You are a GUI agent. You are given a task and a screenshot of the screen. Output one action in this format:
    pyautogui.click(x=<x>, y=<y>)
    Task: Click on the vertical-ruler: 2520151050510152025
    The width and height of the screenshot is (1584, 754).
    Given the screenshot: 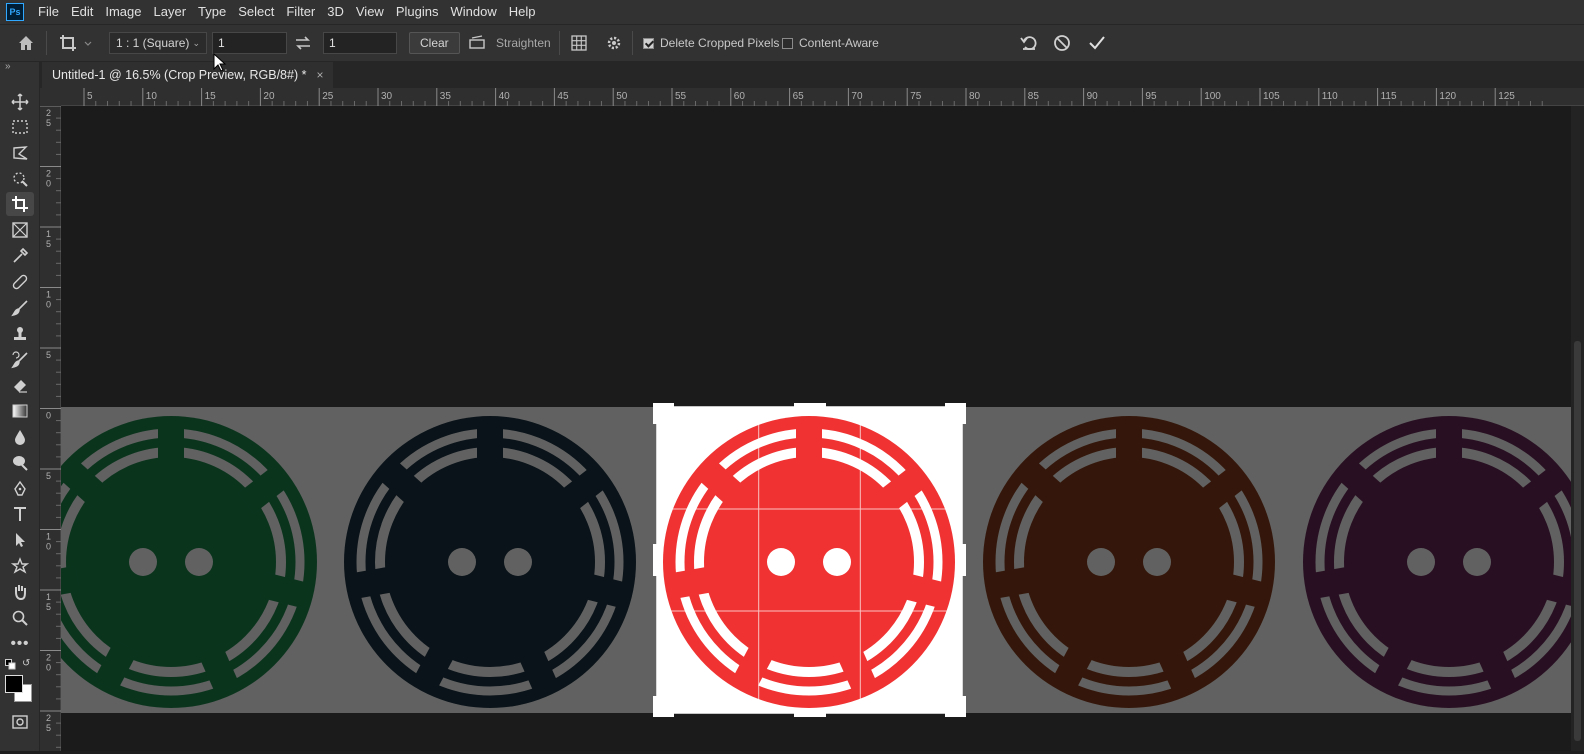 What is the action you would take?
    pyautogui.click(x=50, y=428)
    